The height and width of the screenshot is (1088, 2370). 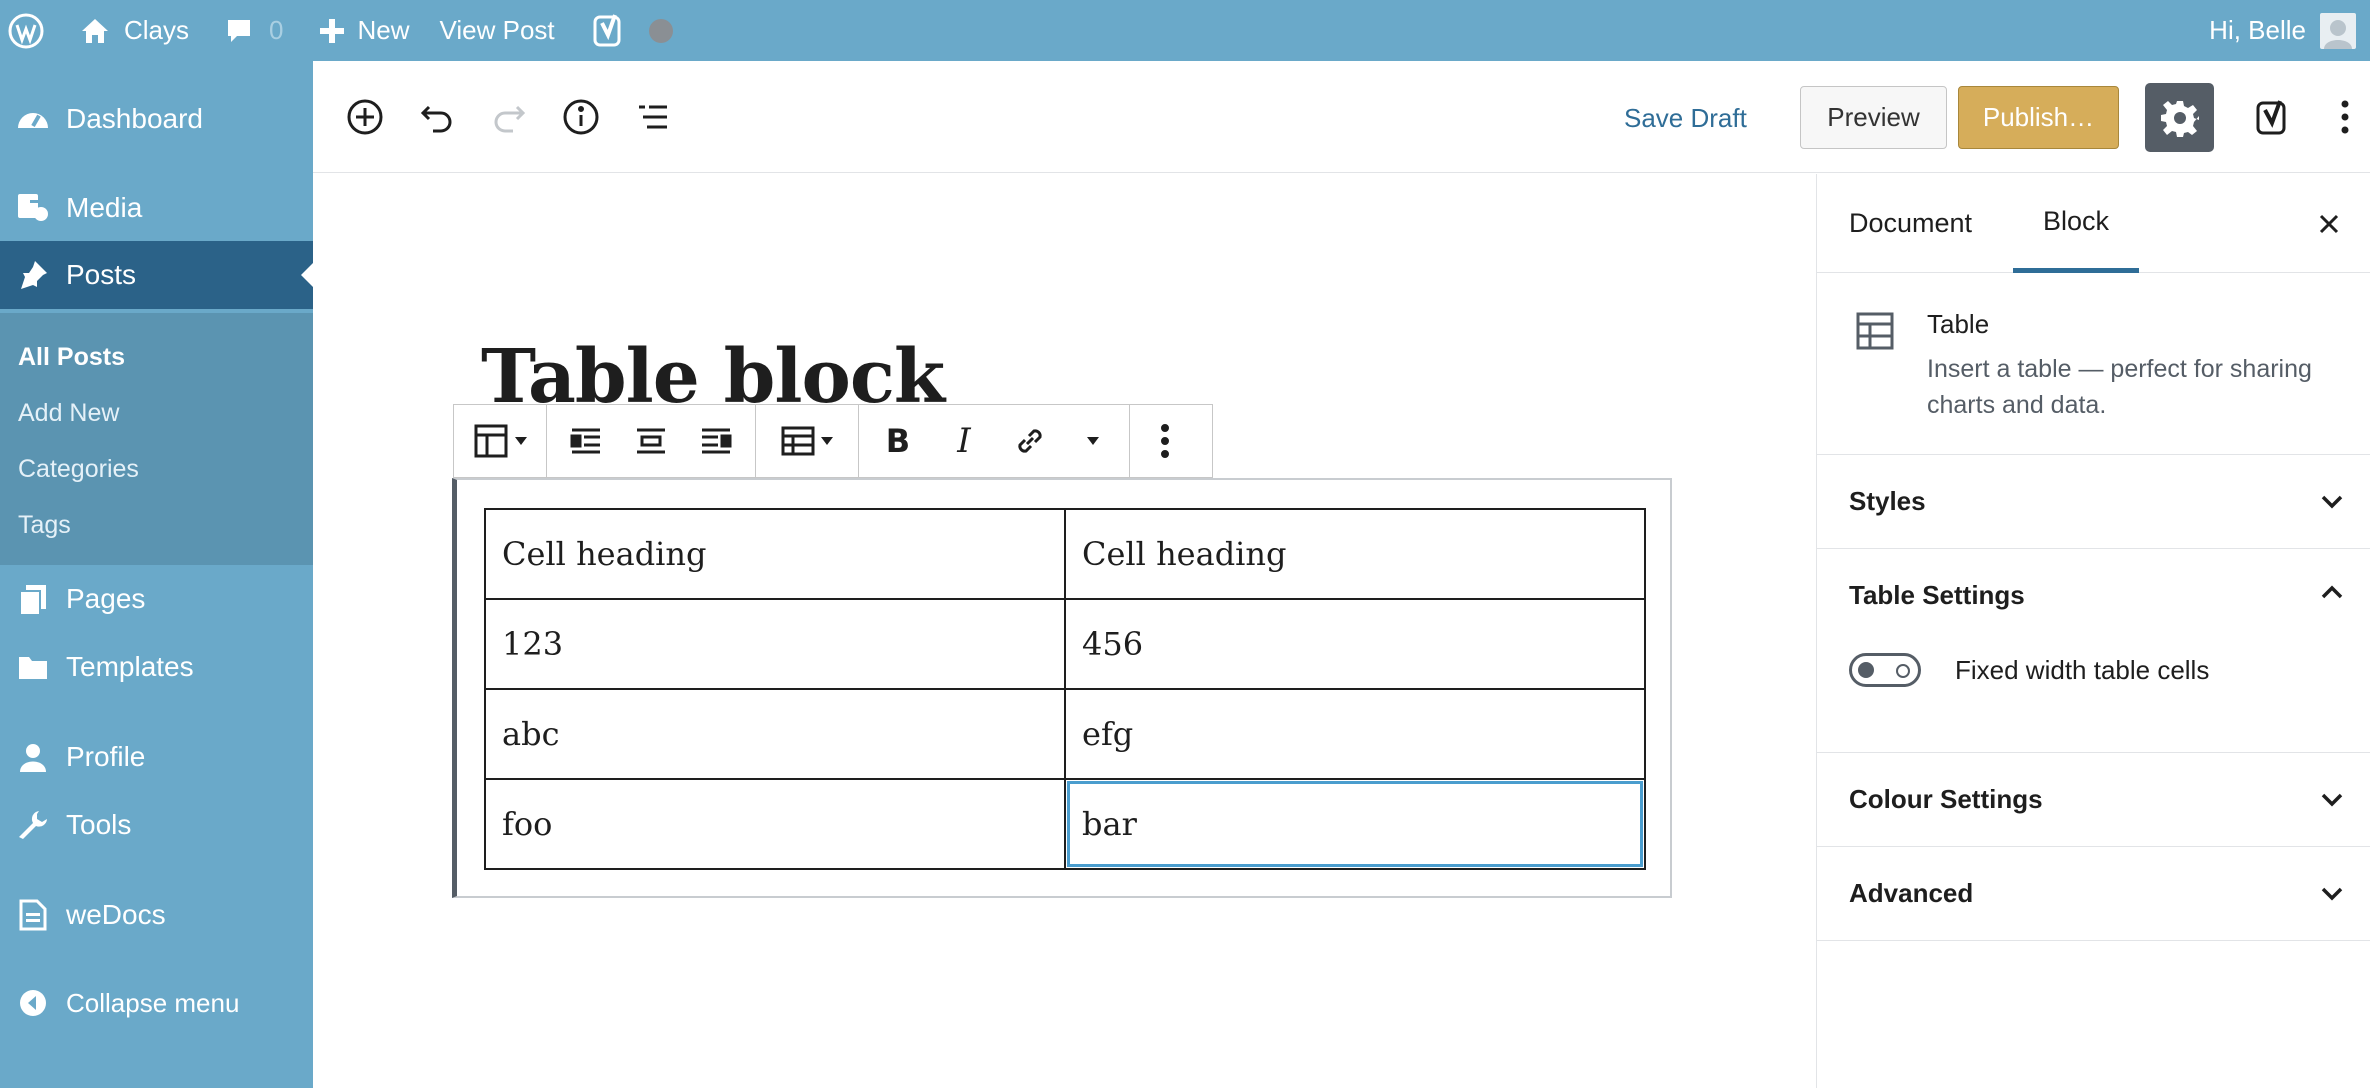 What do you see at coordinates (239, 31) in the screenshot?
I see `comment-icon` at bounding box center [239, 31].